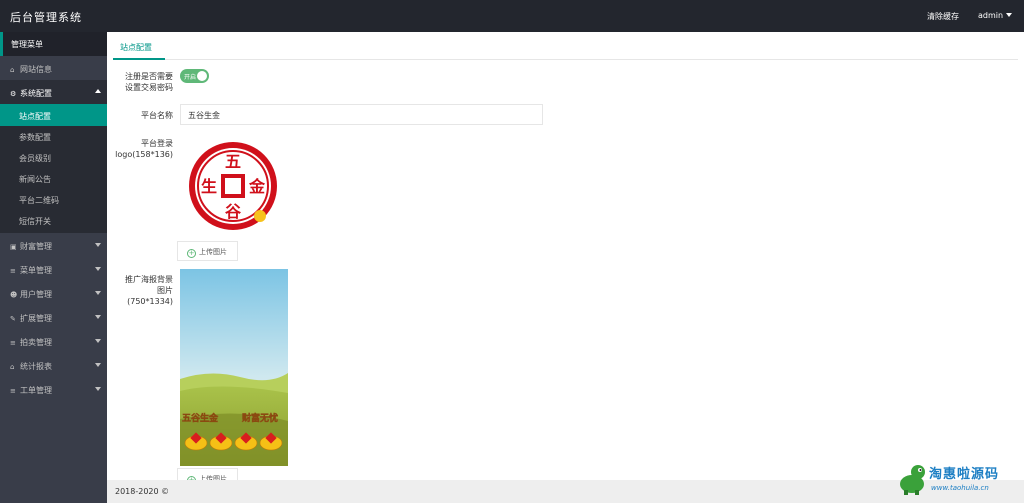  What do you see at coordinates (12, 70) in the screenshot?
I see `home-icon: ⌂` at bounding box center [12, 70].